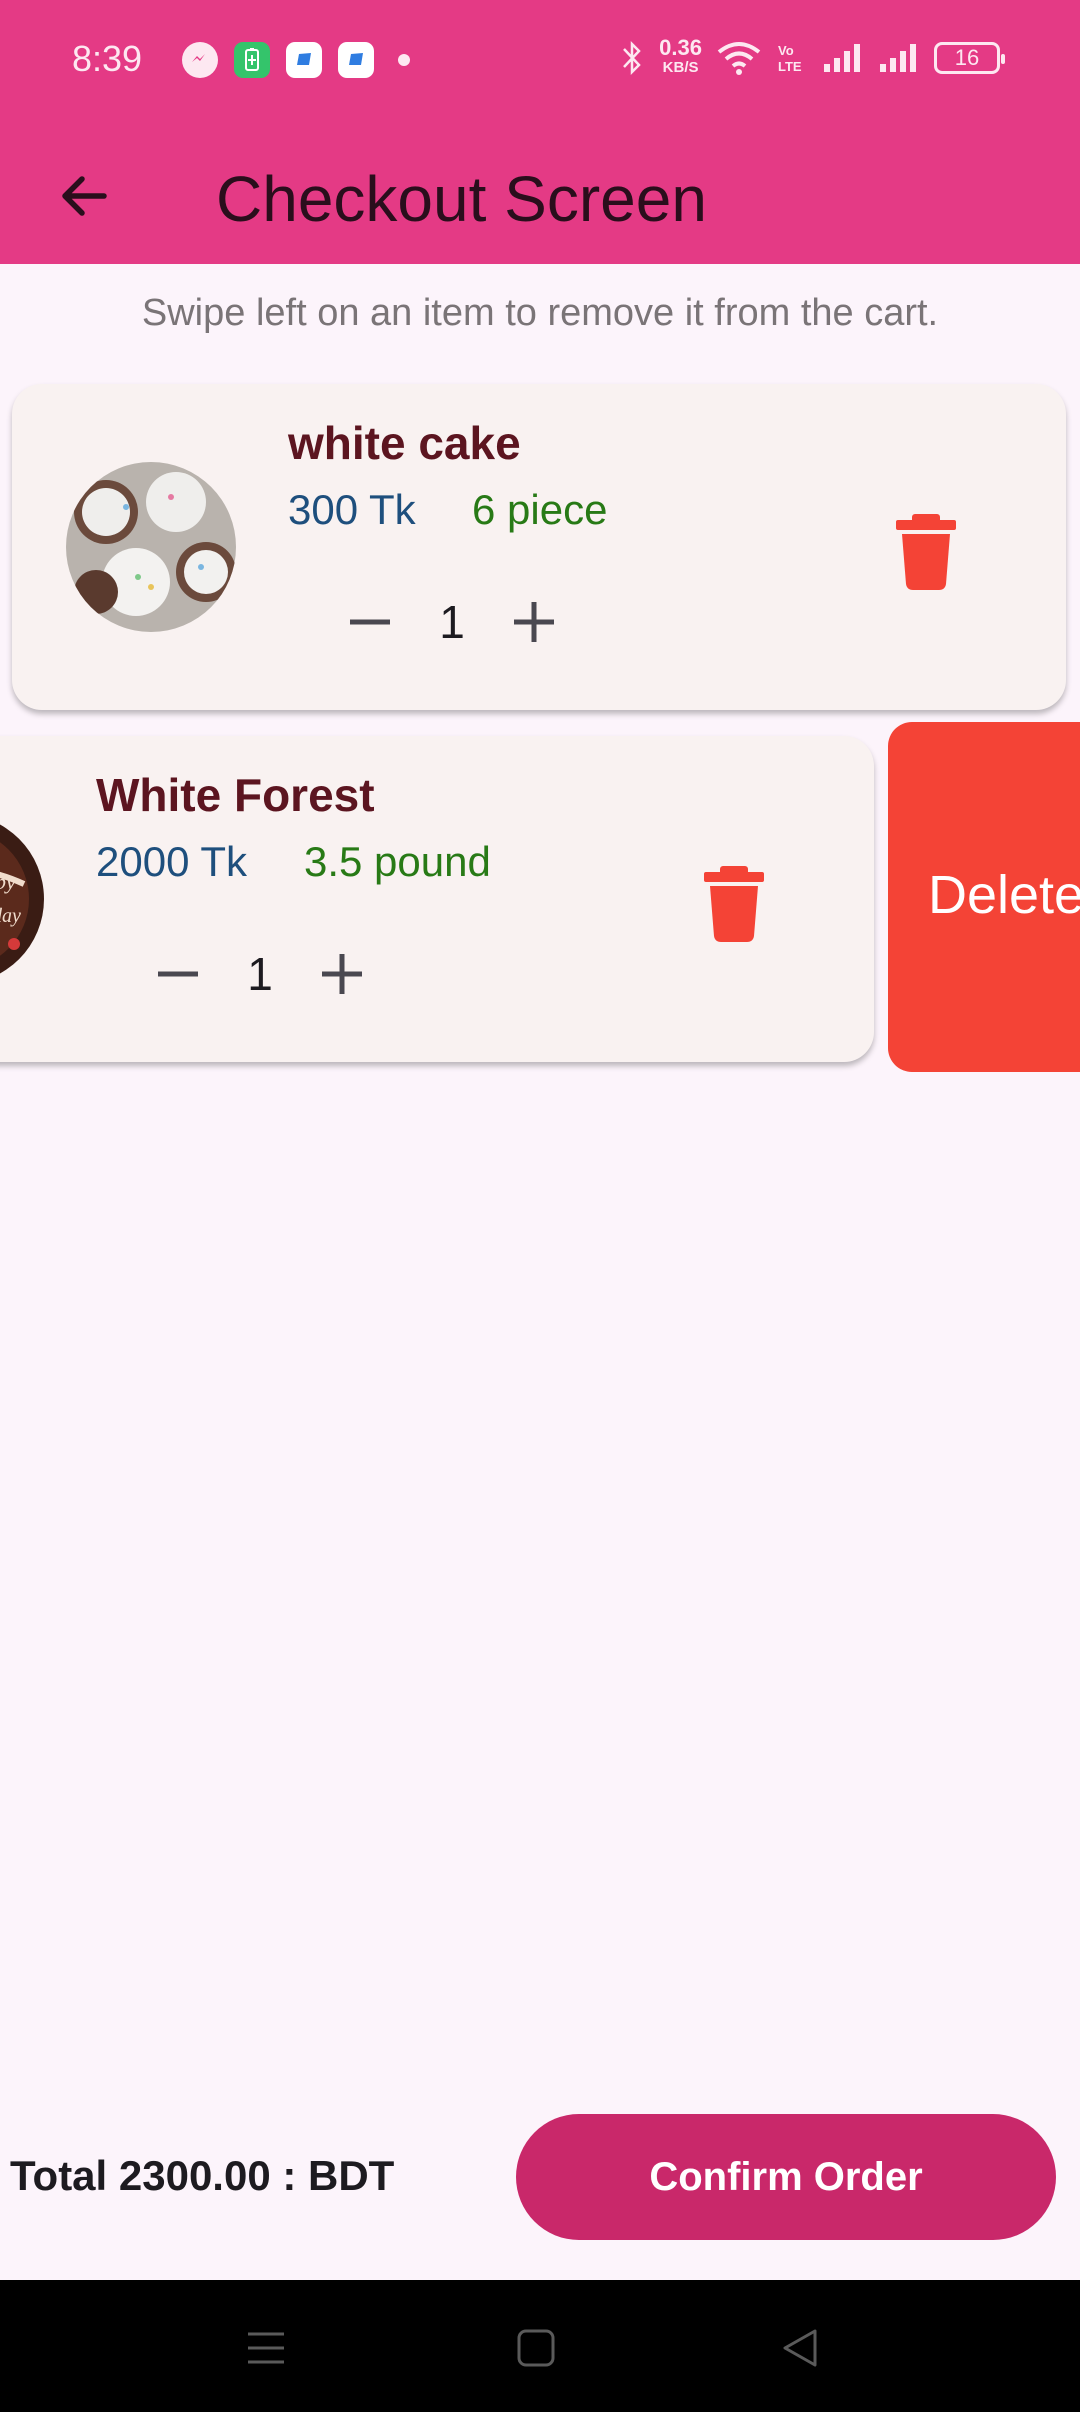  I want to click on notification-icons, so click(296, 60).